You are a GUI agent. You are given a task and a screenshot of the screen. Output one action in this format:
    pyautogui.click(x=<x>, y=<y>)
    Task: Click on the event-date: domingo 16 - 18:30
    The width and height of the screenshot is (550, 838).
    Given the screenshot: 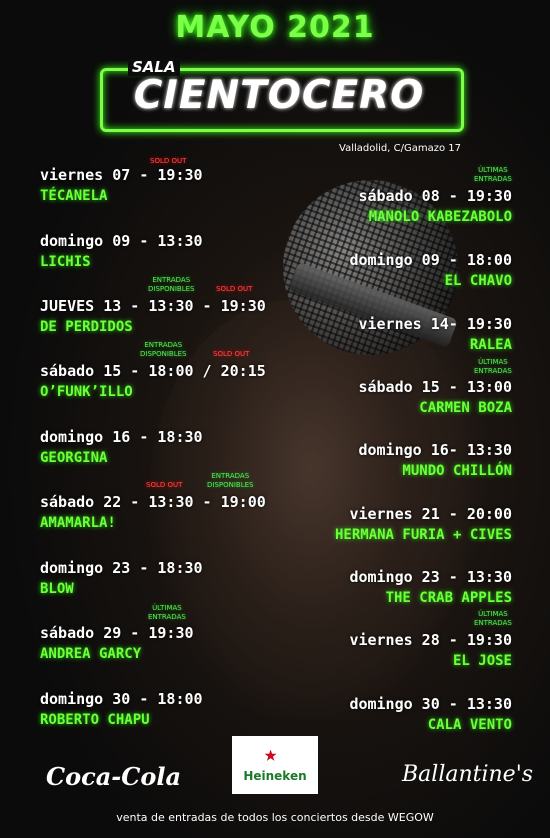 What is the action you would take?
    pyautogui.click(x=121, y=437)
    